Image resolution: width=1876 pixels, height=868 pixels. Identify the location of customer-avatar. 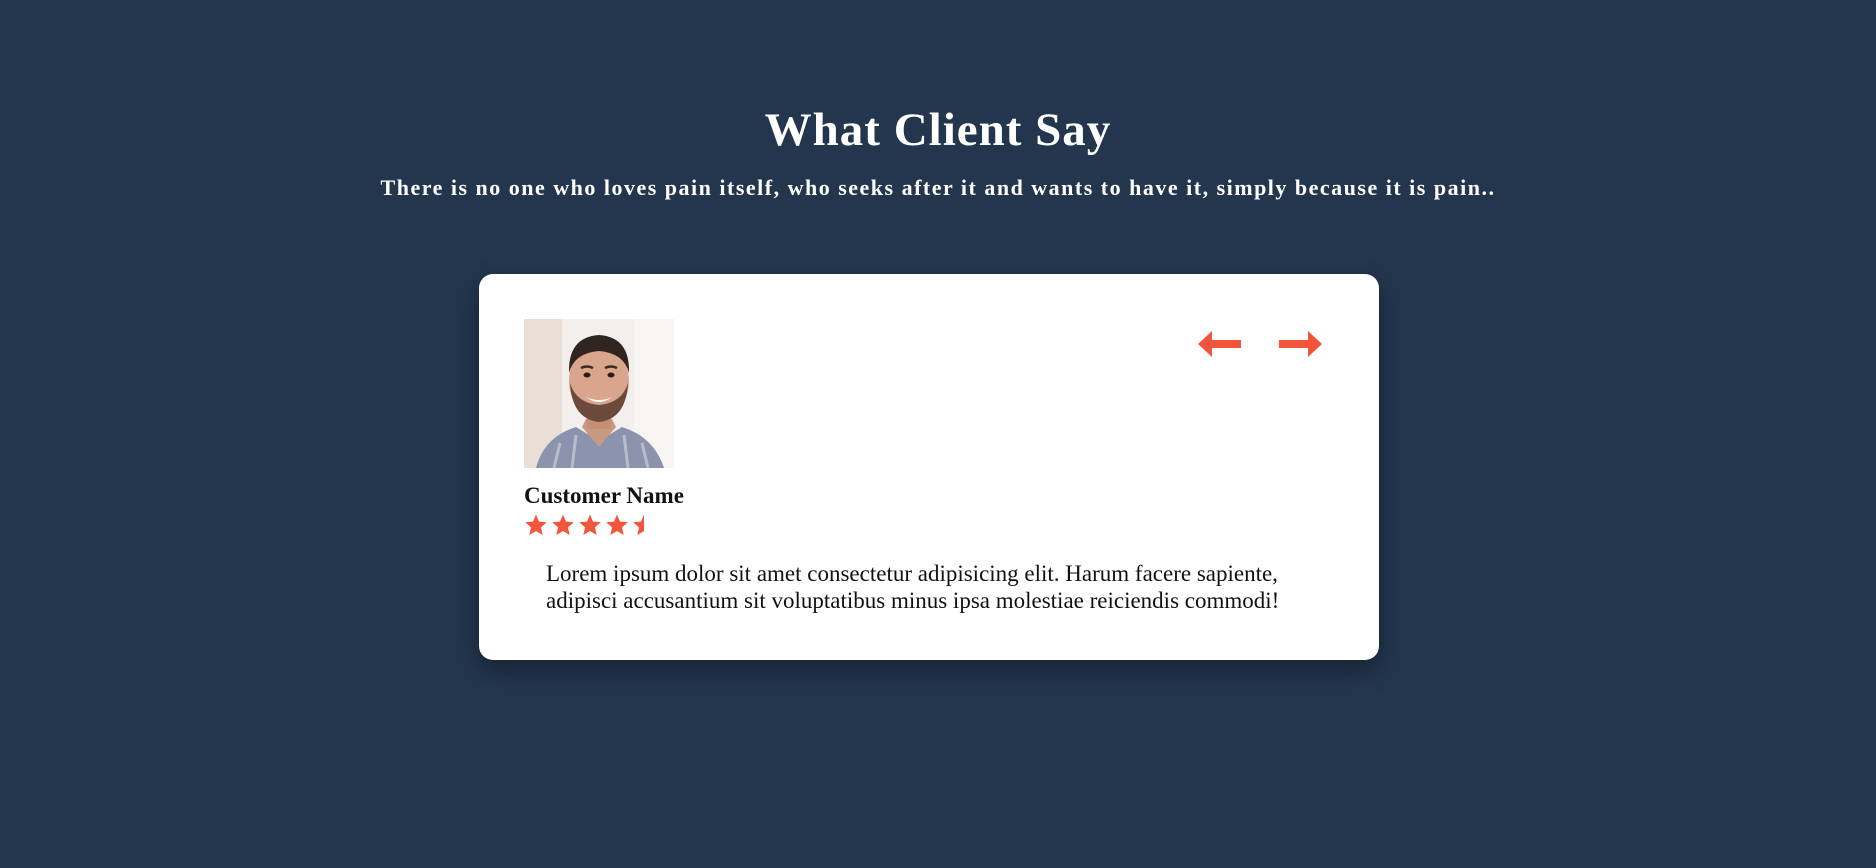
(599, 393).